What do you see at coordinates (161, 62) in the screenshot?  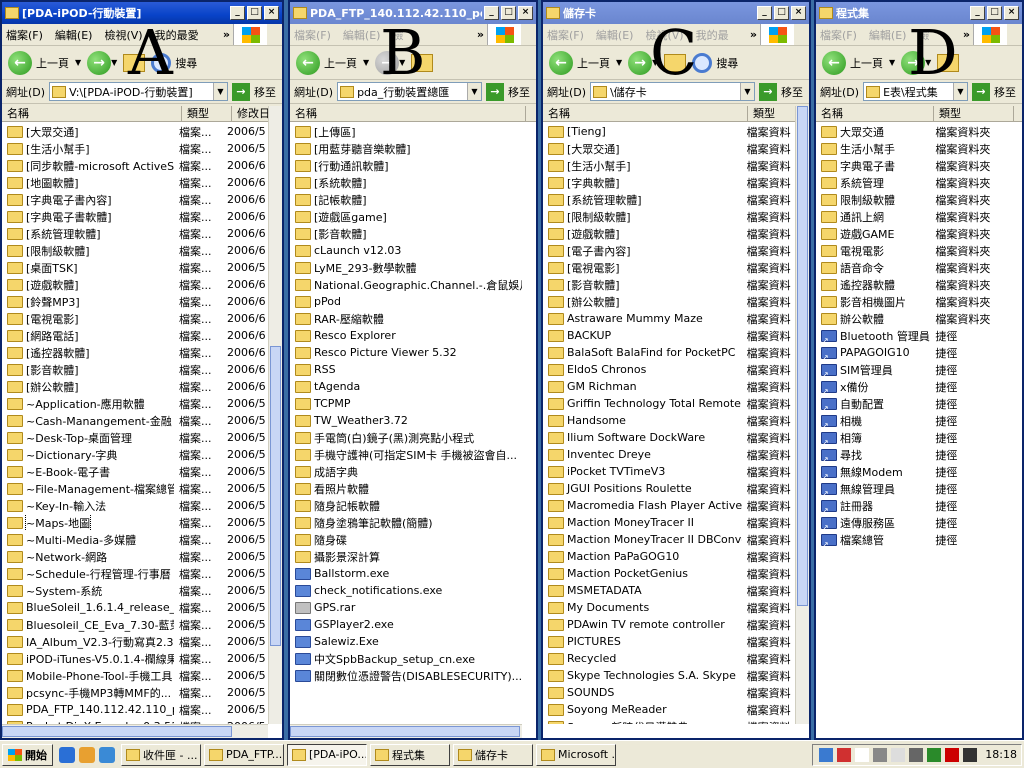 I see `search-icon` at bounding box center [161, 62].